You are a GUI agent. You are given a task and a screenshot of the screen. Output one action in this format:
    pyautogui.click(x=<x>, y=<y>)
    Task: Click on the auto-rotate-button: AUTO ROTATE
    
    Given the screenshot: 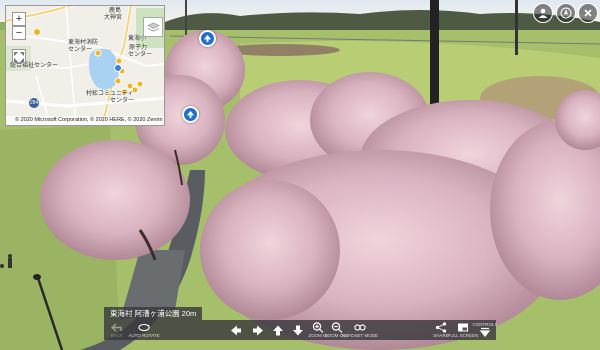 What is the action you would take?
    pyautogui.click(x=144, y=330)
    